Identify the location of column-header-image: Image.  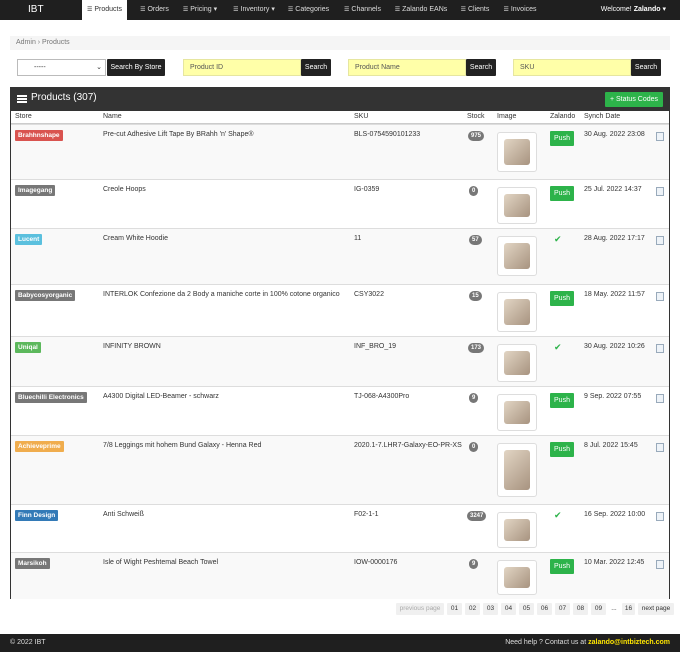
(506, 116).